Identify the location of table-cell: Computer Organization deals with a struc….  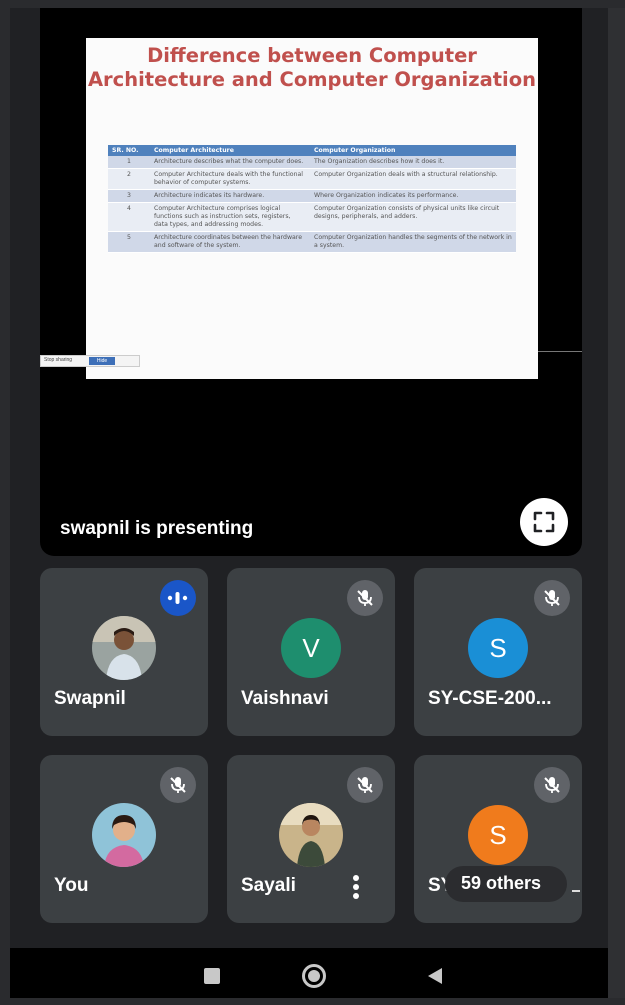
(413, 179).